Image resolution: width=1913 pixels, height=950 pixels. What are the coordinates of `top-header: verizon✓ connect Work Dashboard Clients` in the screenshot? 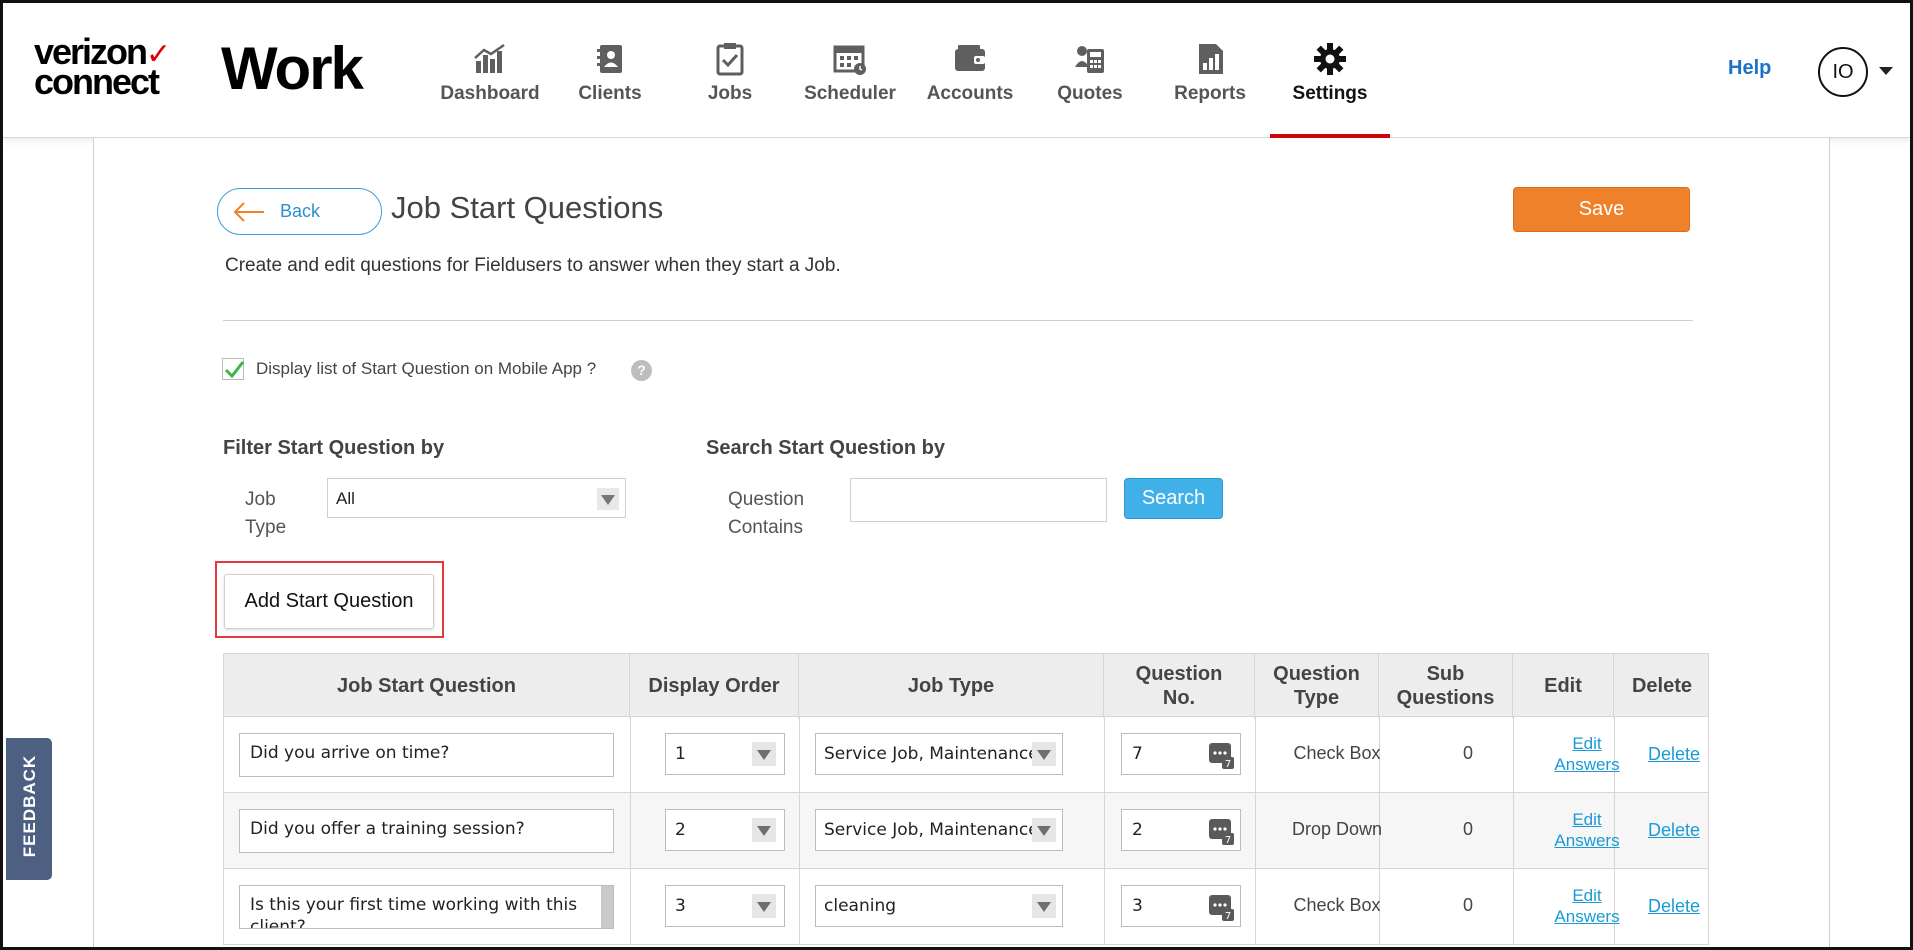 It's located at (956, 70).